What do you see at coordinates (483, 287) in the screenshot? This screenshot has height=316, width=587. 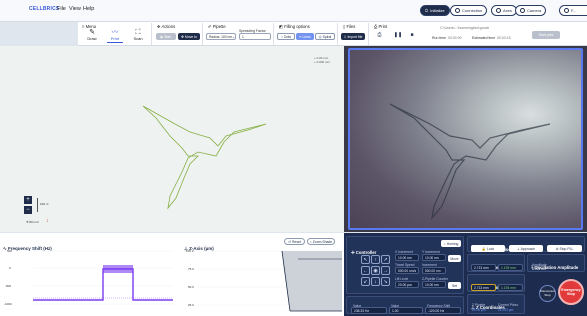 I see `target-x-input: 2.713 mm` at bounding box center [483, 287].